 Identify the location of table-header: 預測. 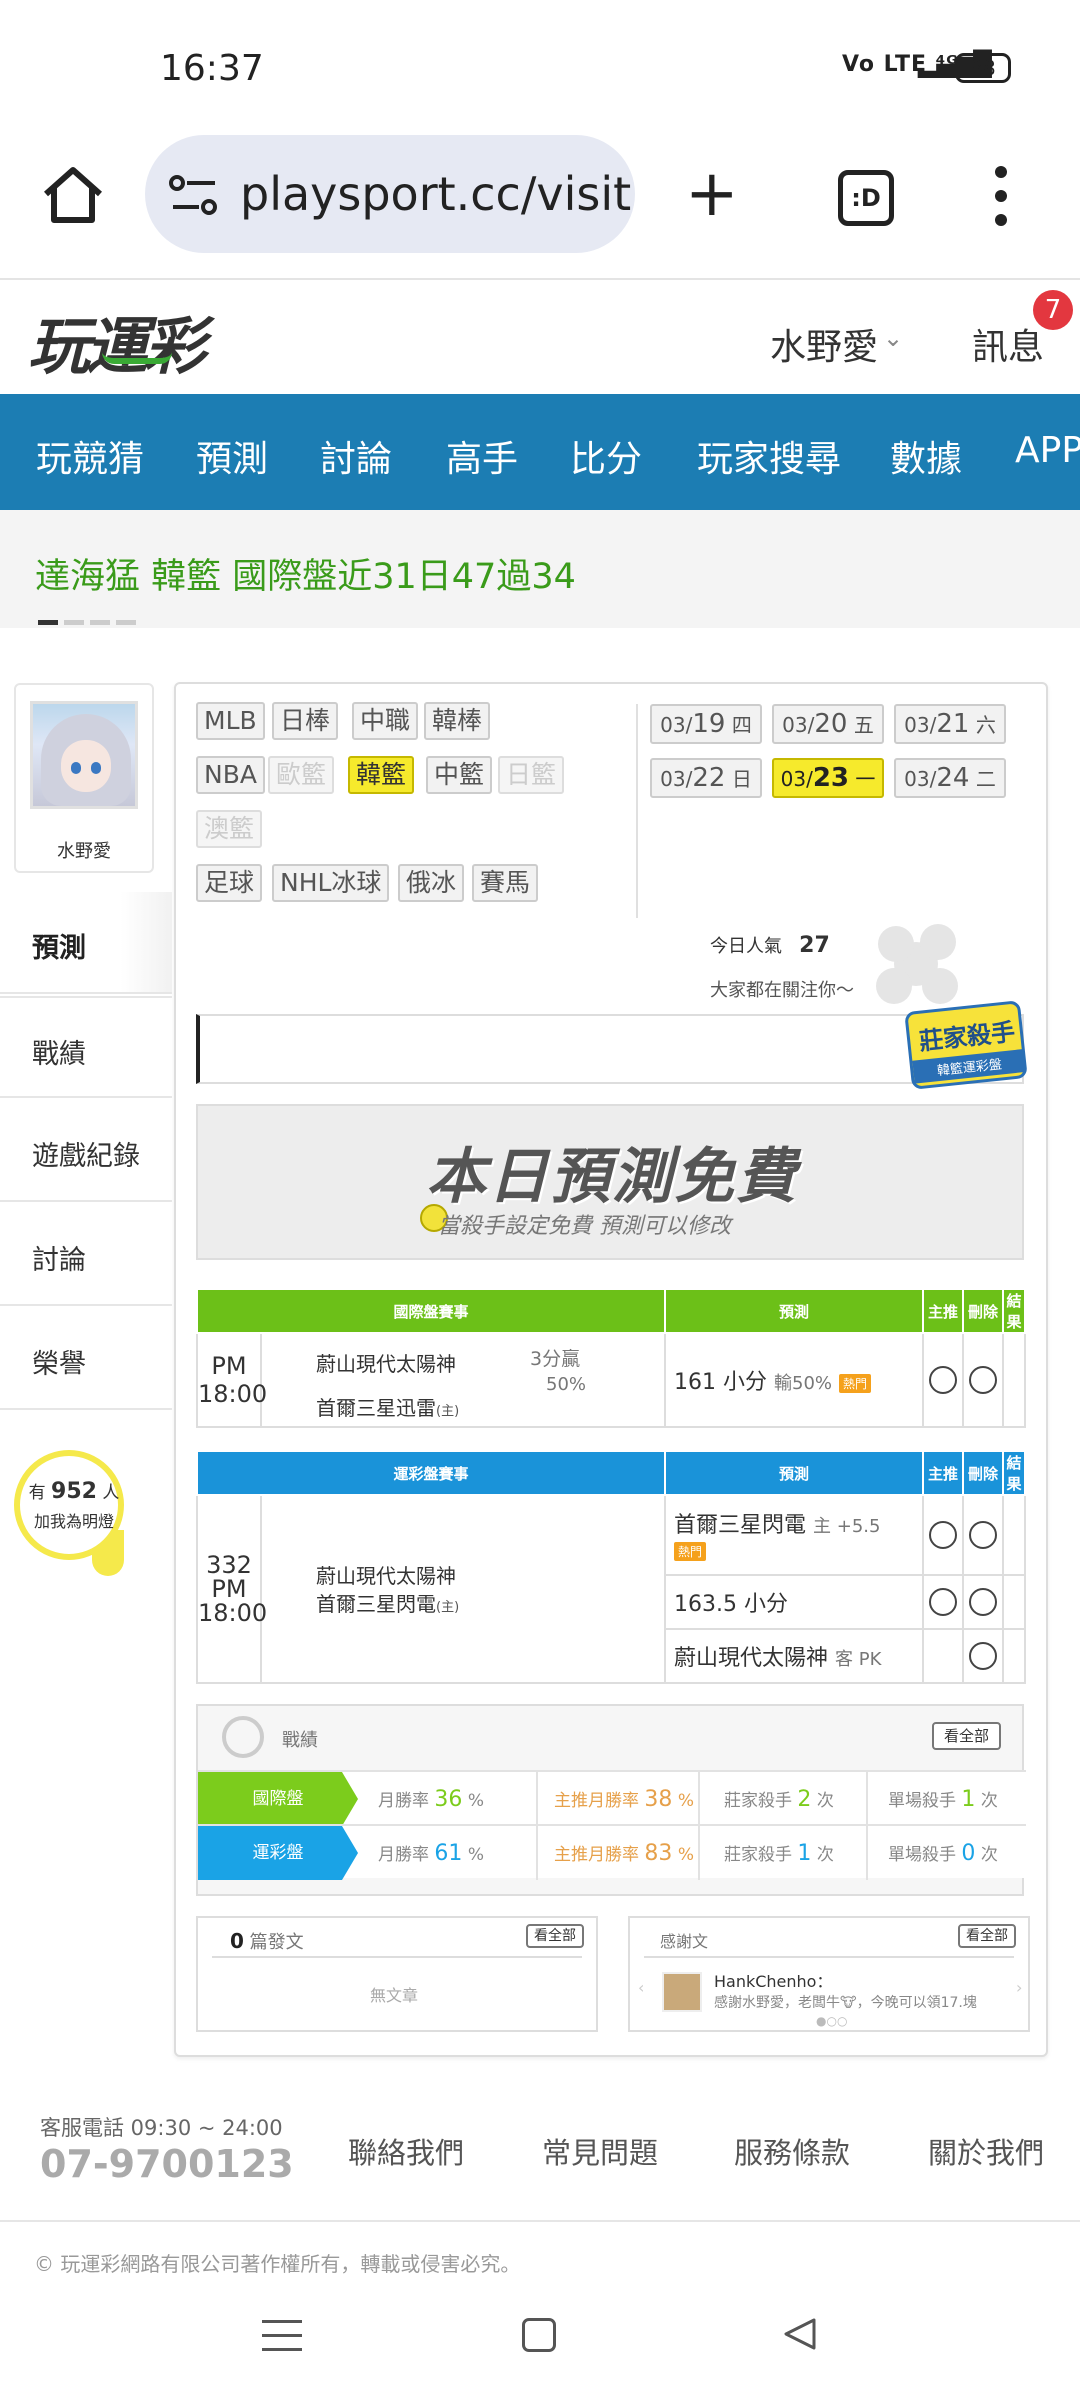
(794, 1474).